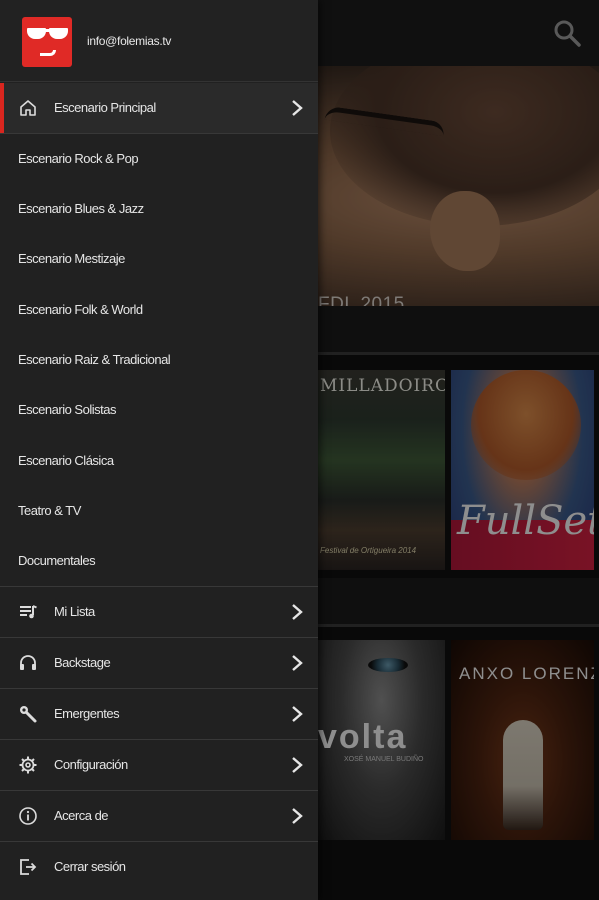 This screenshot has width=599, height=900. I want to click on menu-item-label: Documentales, so click(57, 560).